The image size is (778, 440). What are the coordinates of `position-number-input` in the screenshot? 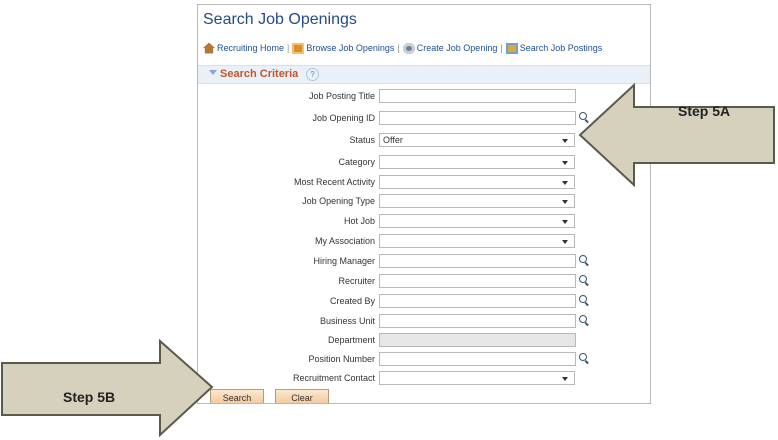 It's located at (477, 359).